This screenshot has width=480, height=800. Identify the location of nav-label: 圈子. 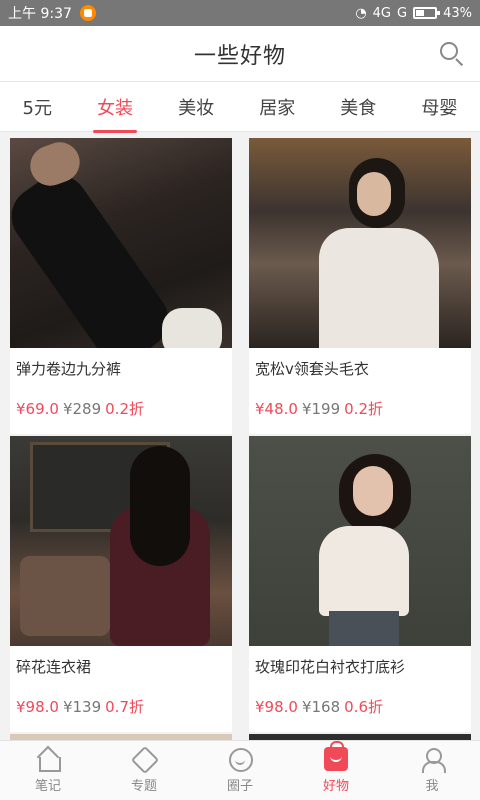
(239, 786).